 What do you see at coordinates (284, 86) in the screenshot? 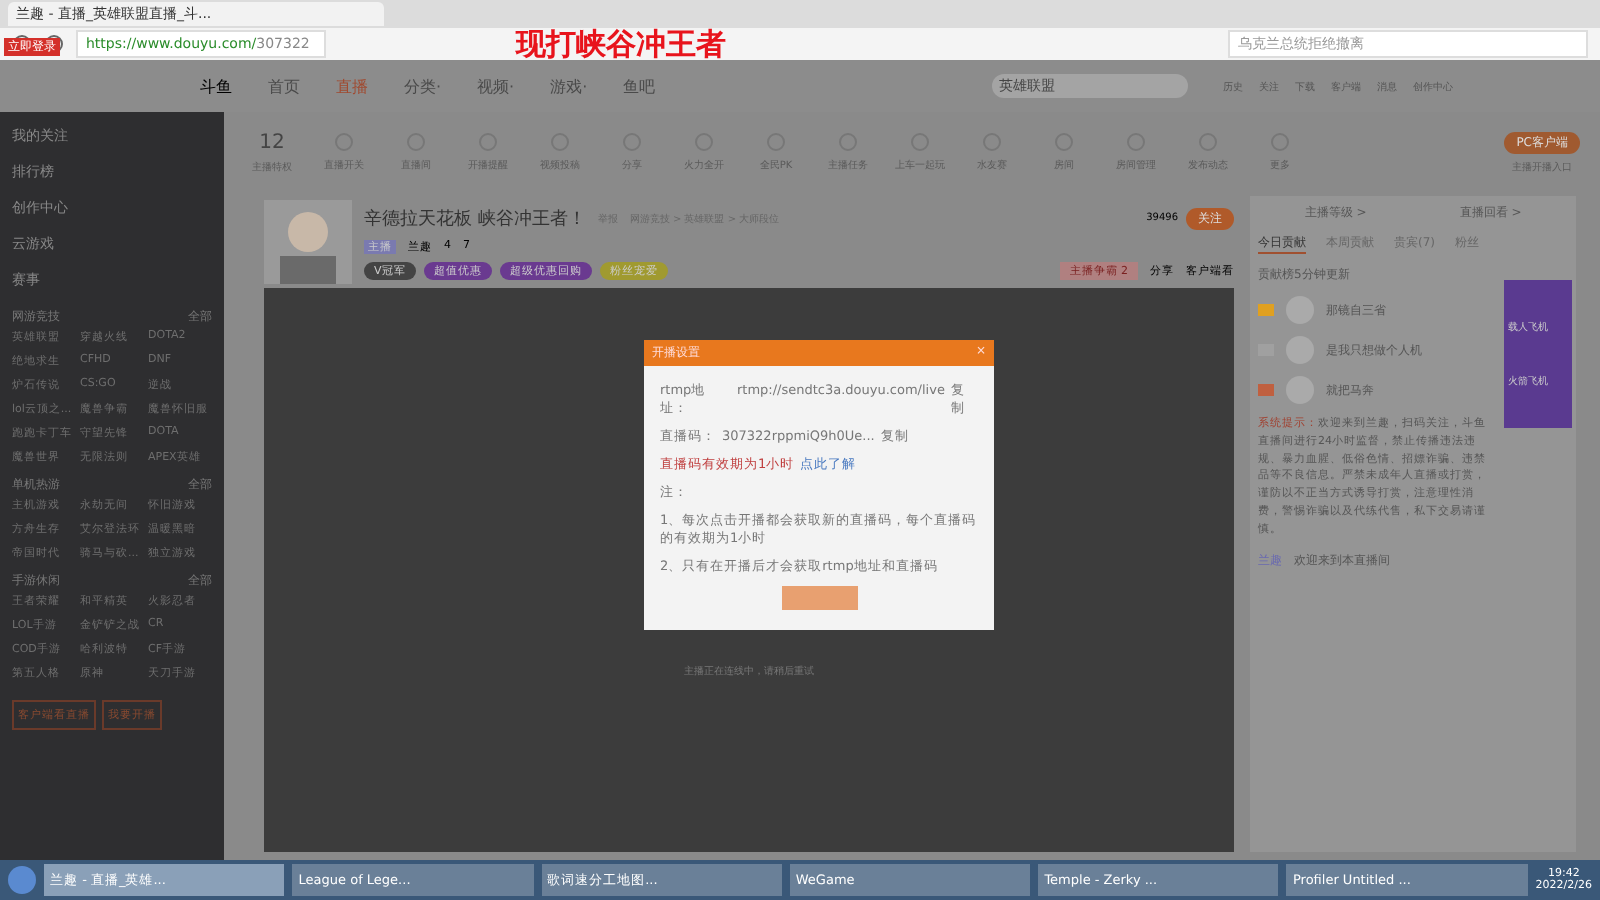
I see `nav-item: 首页` at bounding box center [284, 86].